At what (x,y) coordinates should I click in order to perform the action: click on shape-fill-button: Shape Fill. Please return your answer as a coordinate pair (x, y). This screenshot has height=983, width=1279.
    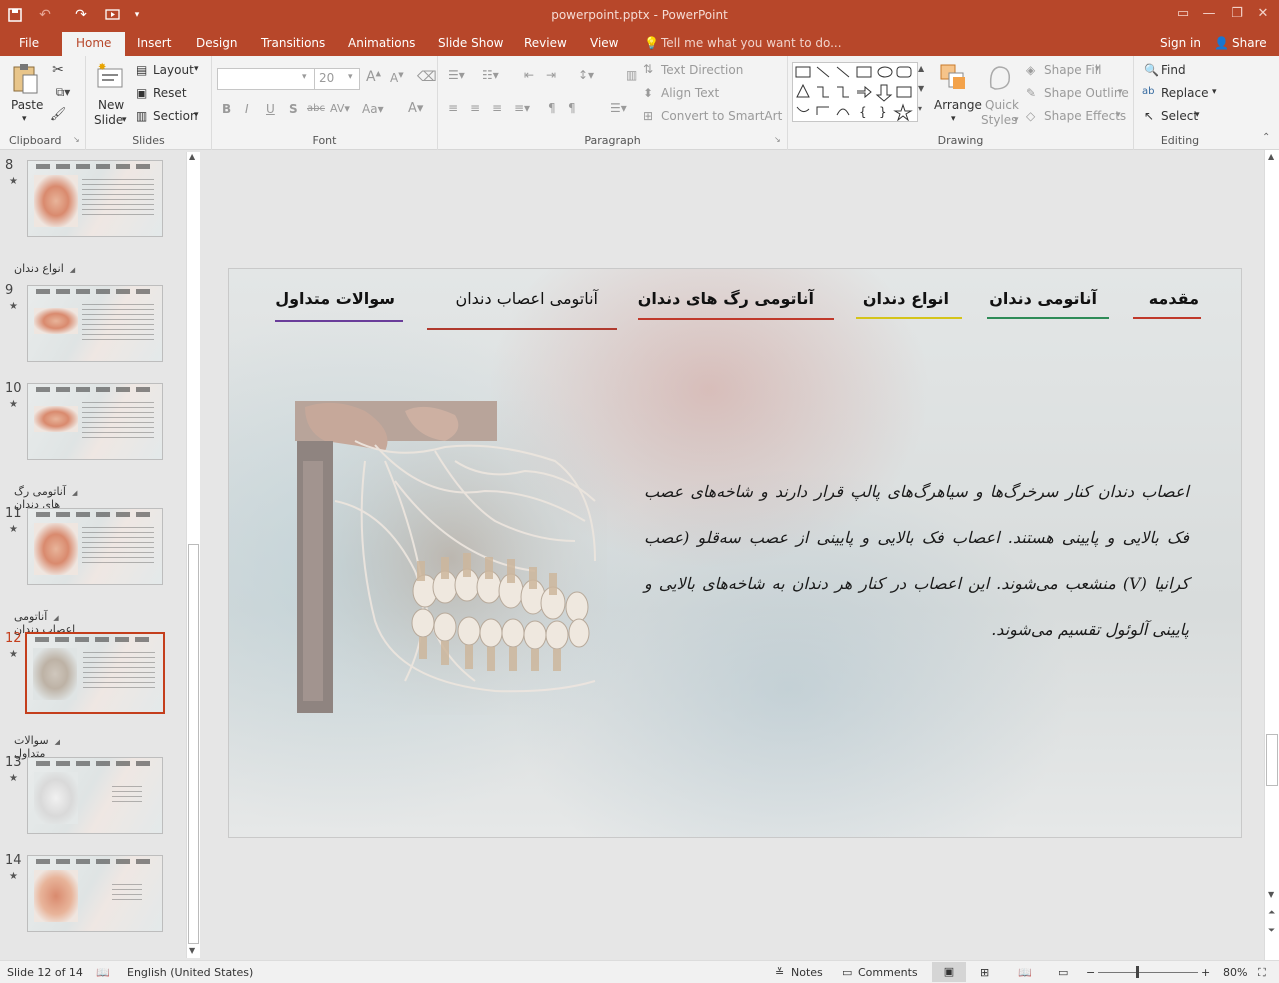
    Looking at the image, I should click on (1072, 70).